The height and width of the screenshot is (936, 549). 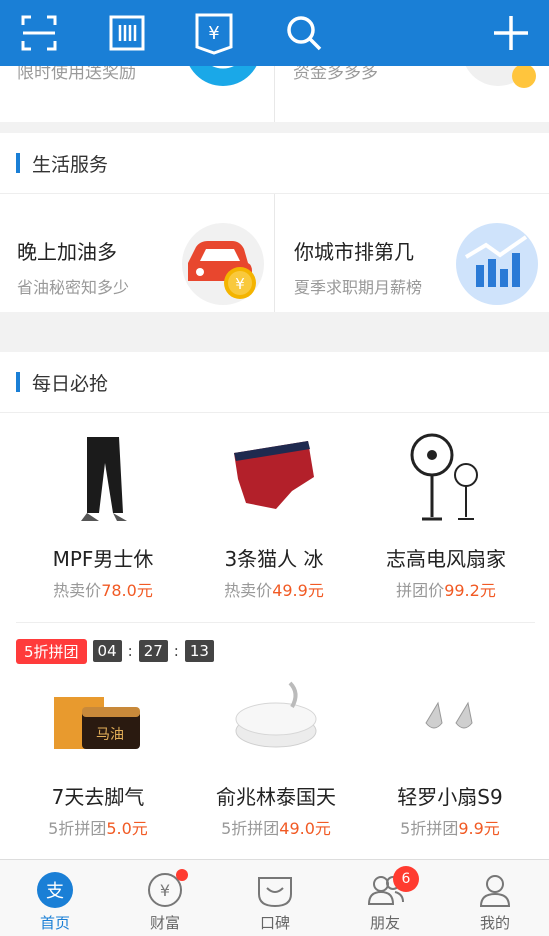 I want to click on bar-chart-icon, so click(x=497, y=264).